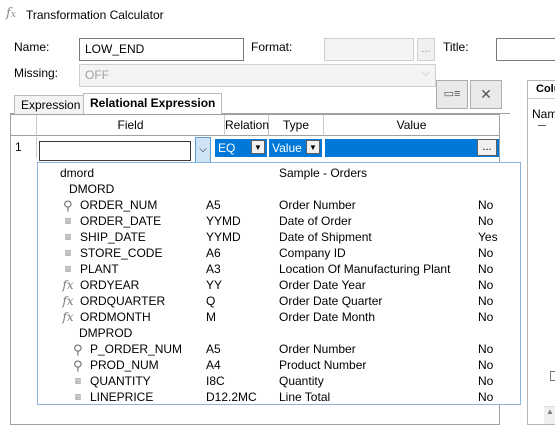 Image resolution: width=555 pixels, height=425 pixels. I want to click on scroll-down-icon: ▲, so click(549, 415).